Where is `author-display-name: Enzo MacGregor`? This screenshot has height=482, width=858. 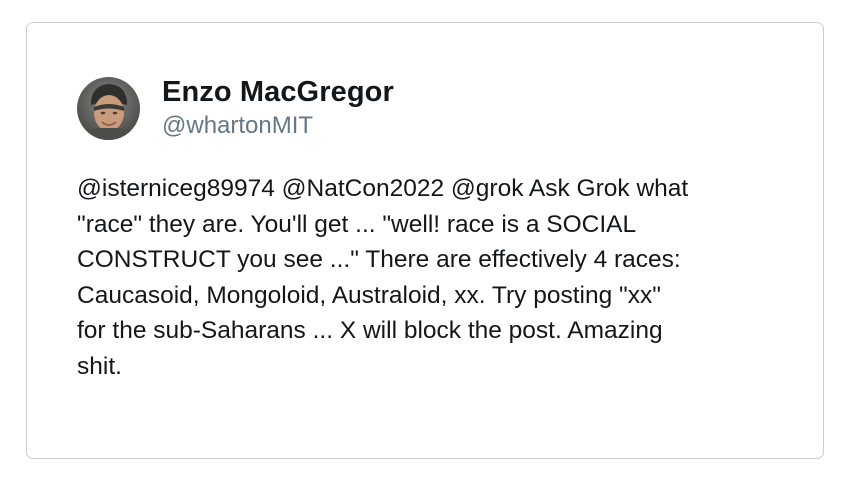
author-display-name: Enzo MacGregor is located at coordinates (278, 92).